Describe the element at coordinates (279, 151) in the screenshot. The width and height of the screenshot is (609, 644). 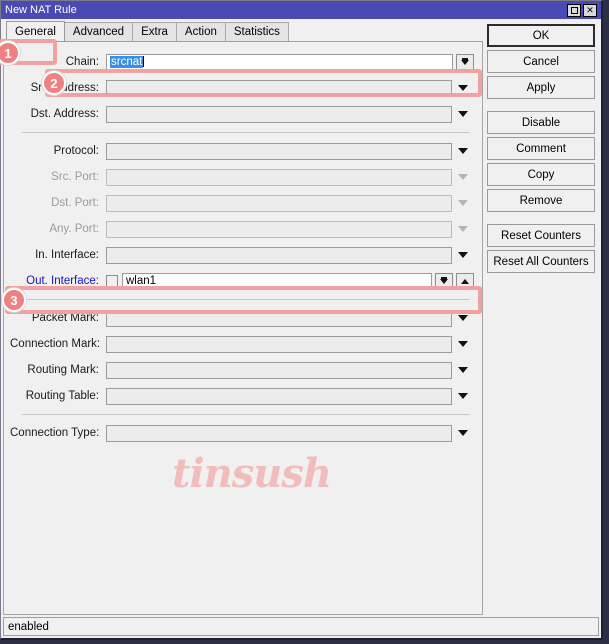
I see `protocol-input` at that location.